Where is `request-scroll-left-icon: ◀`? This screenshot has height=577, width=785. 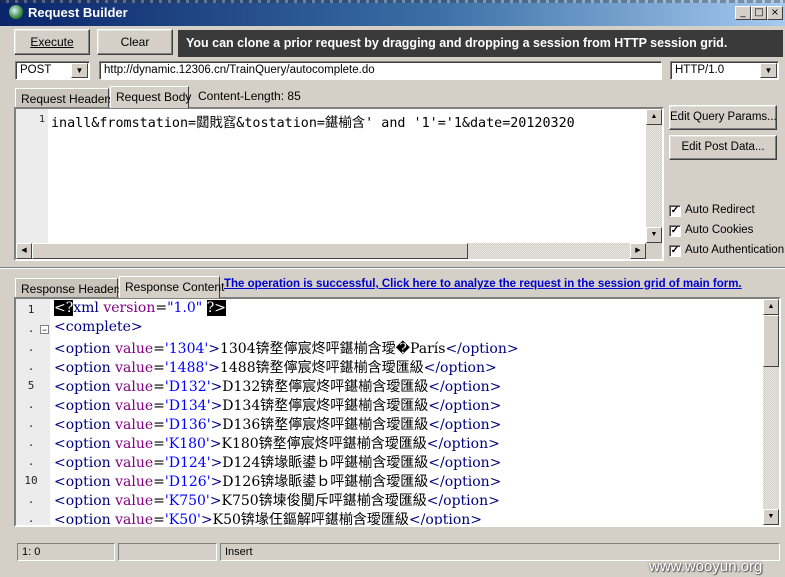 request-scroll-left-icon: ◀ is located at coordinates (24, 251).